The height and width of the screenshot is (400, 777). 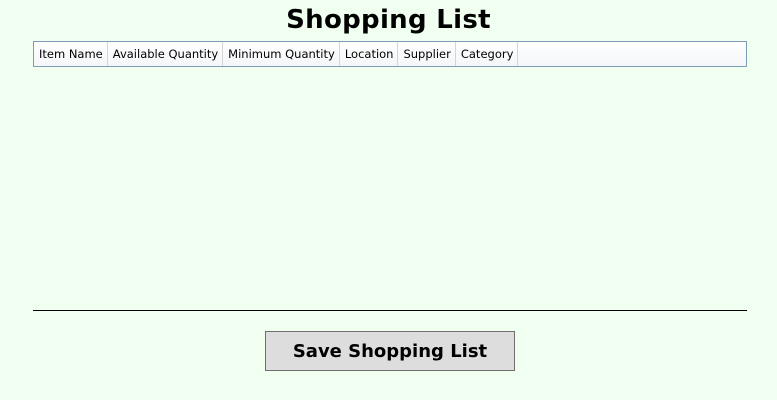 I want to click on column-header-item-name: Item Name, so click(x=71, y=54).